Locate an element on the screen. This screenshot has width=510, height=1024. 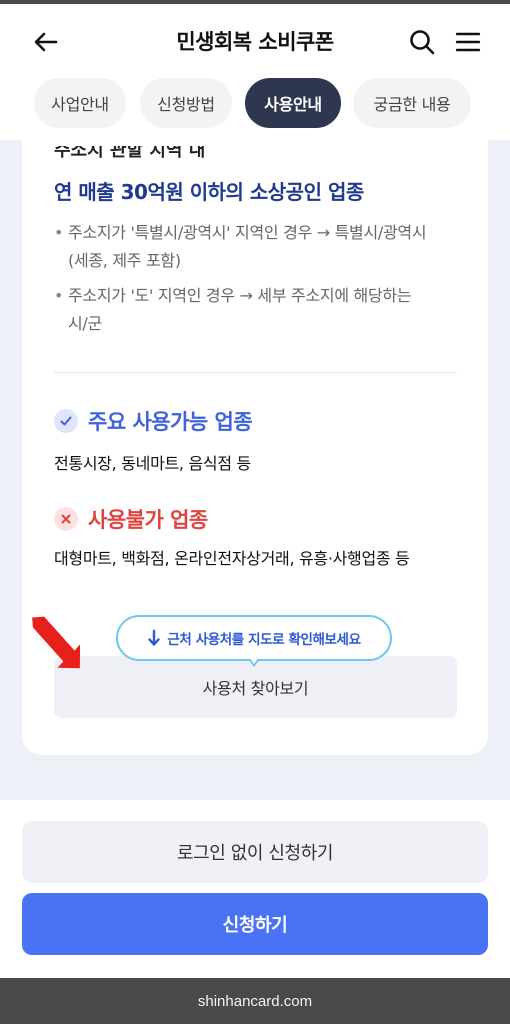
browser-url-bar: shinhancard.com is located at coordinates (255, 1001).